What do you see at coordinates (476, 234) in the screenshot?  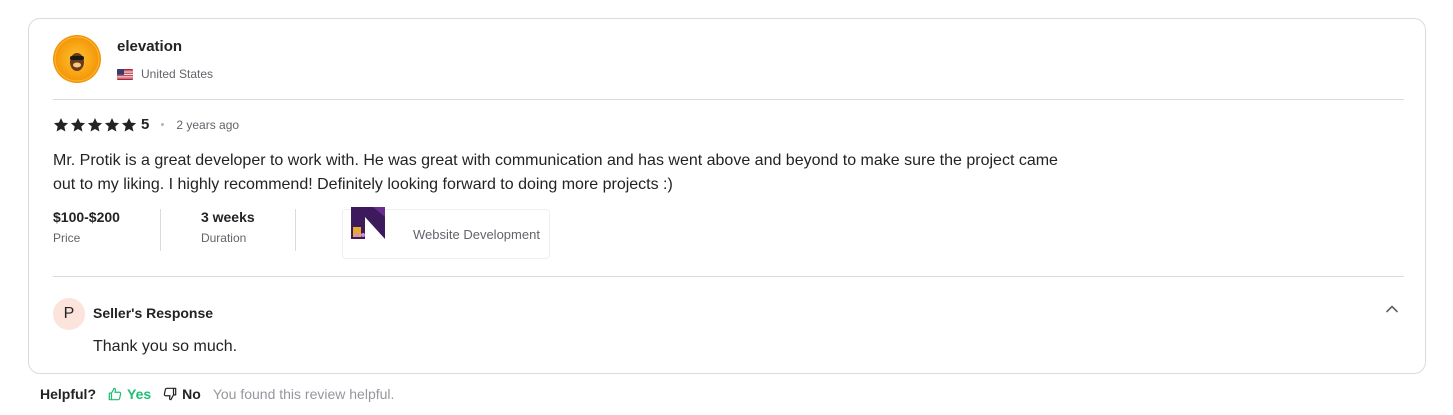 I see `gig-label: Website Development` at bounding box center [476, 234].